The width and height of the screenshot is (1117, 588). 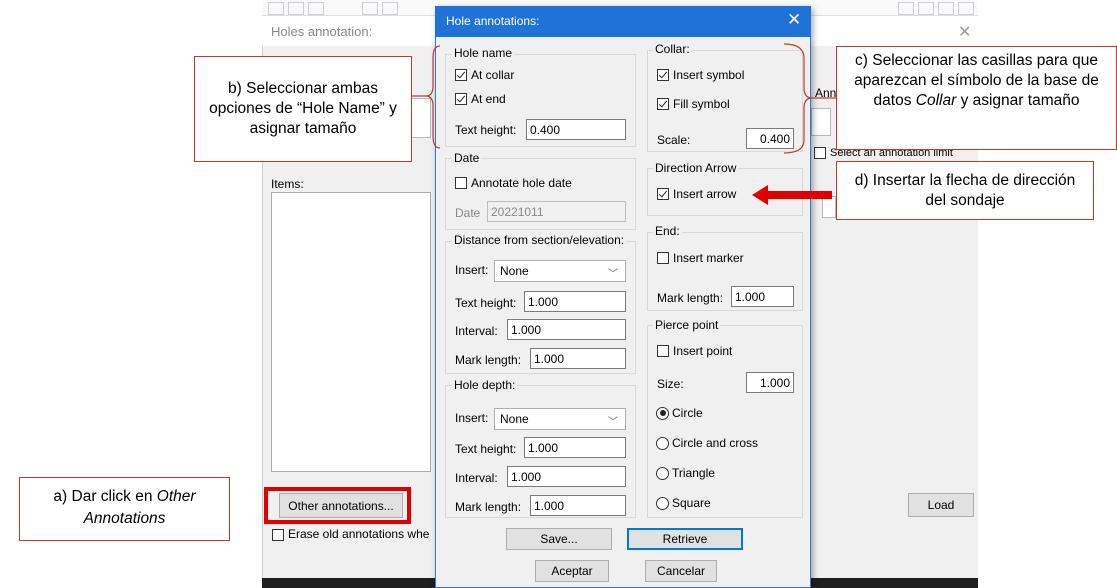 I want to click on red-arrow-icon, so click(x=792, y=195).